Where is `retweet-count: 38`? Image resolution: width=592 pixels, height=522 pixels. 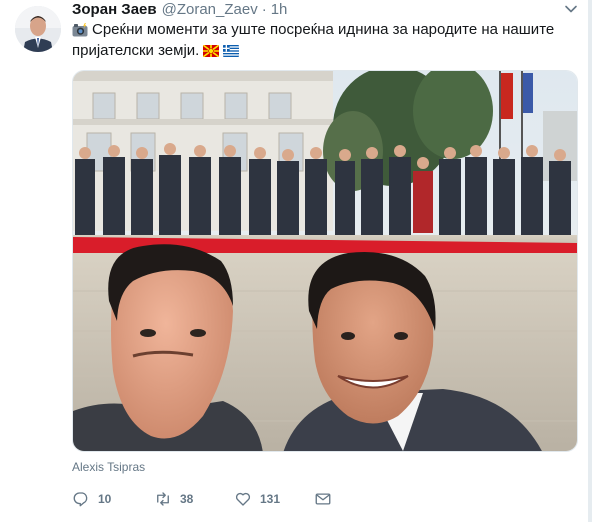
retweet-count: 38 is located at coordinates (187, 499).